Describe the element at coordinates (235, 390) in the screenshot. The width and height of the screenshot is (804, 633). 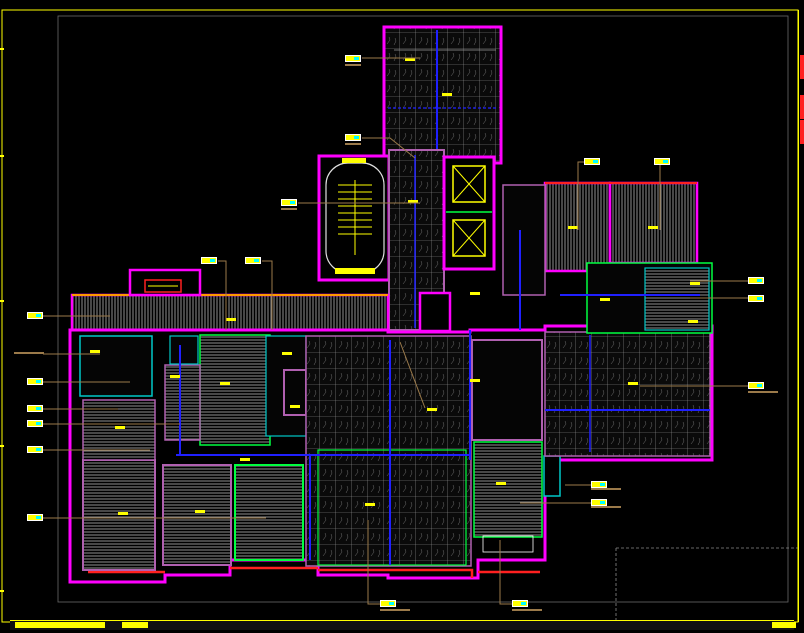
I see `room-upper-mid` at that location.